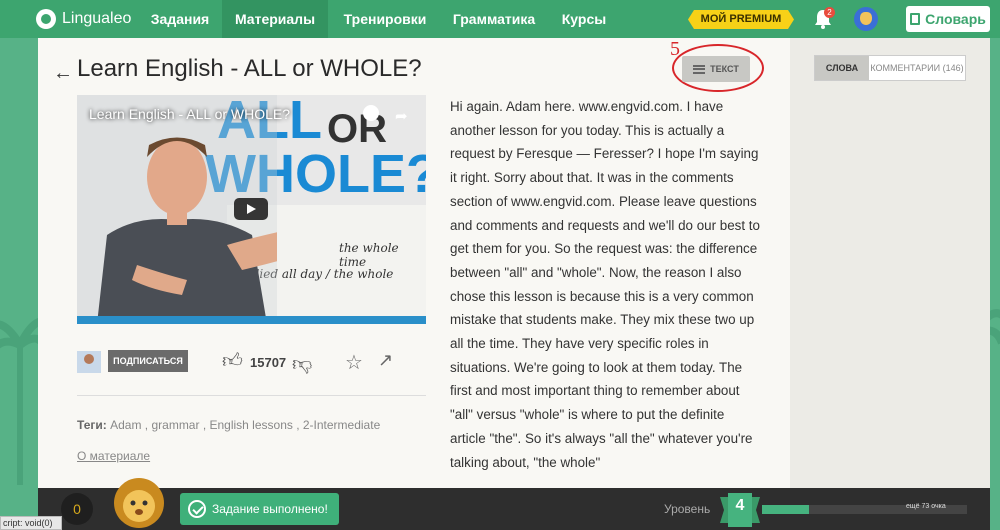 This screenshot has width=1000, height=530. I want to click on logo-text: Lingualeo, so click(97, 18).